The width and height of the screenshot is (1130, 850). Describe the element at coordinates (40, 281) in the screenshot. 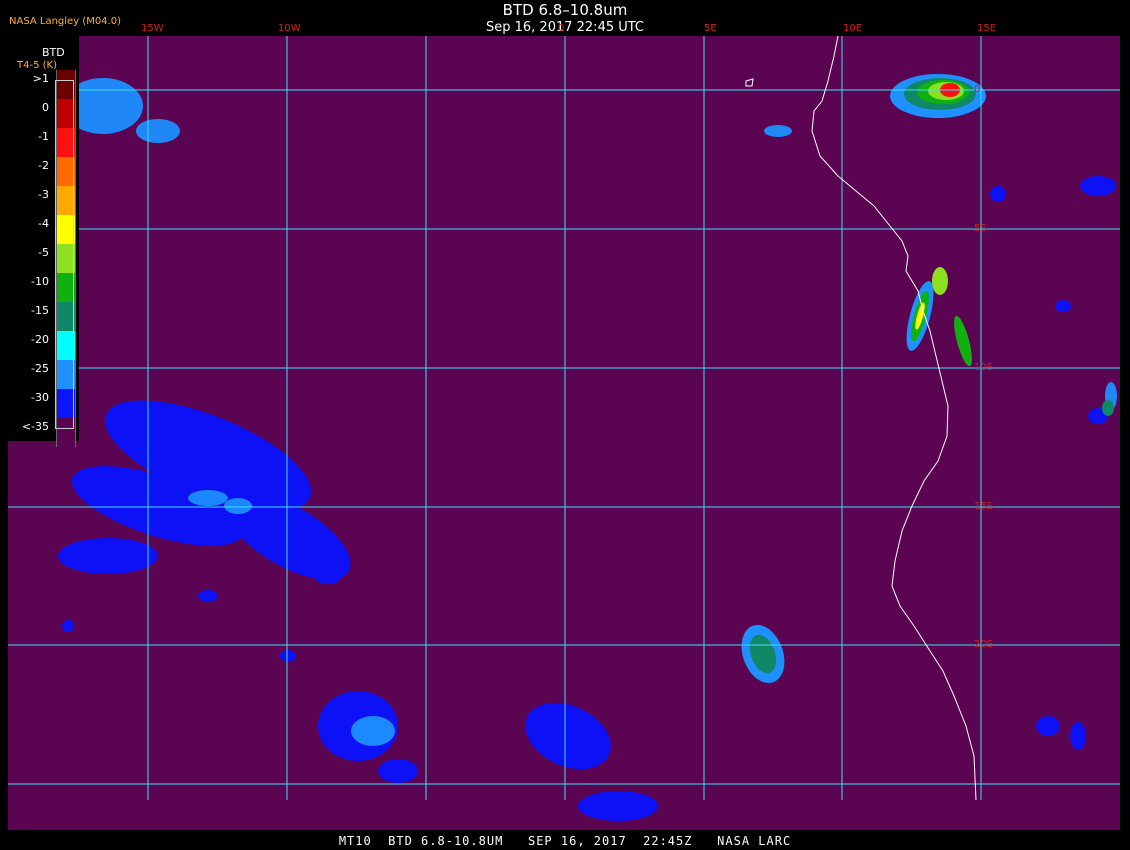

I see `legend-label: -10` at that location.